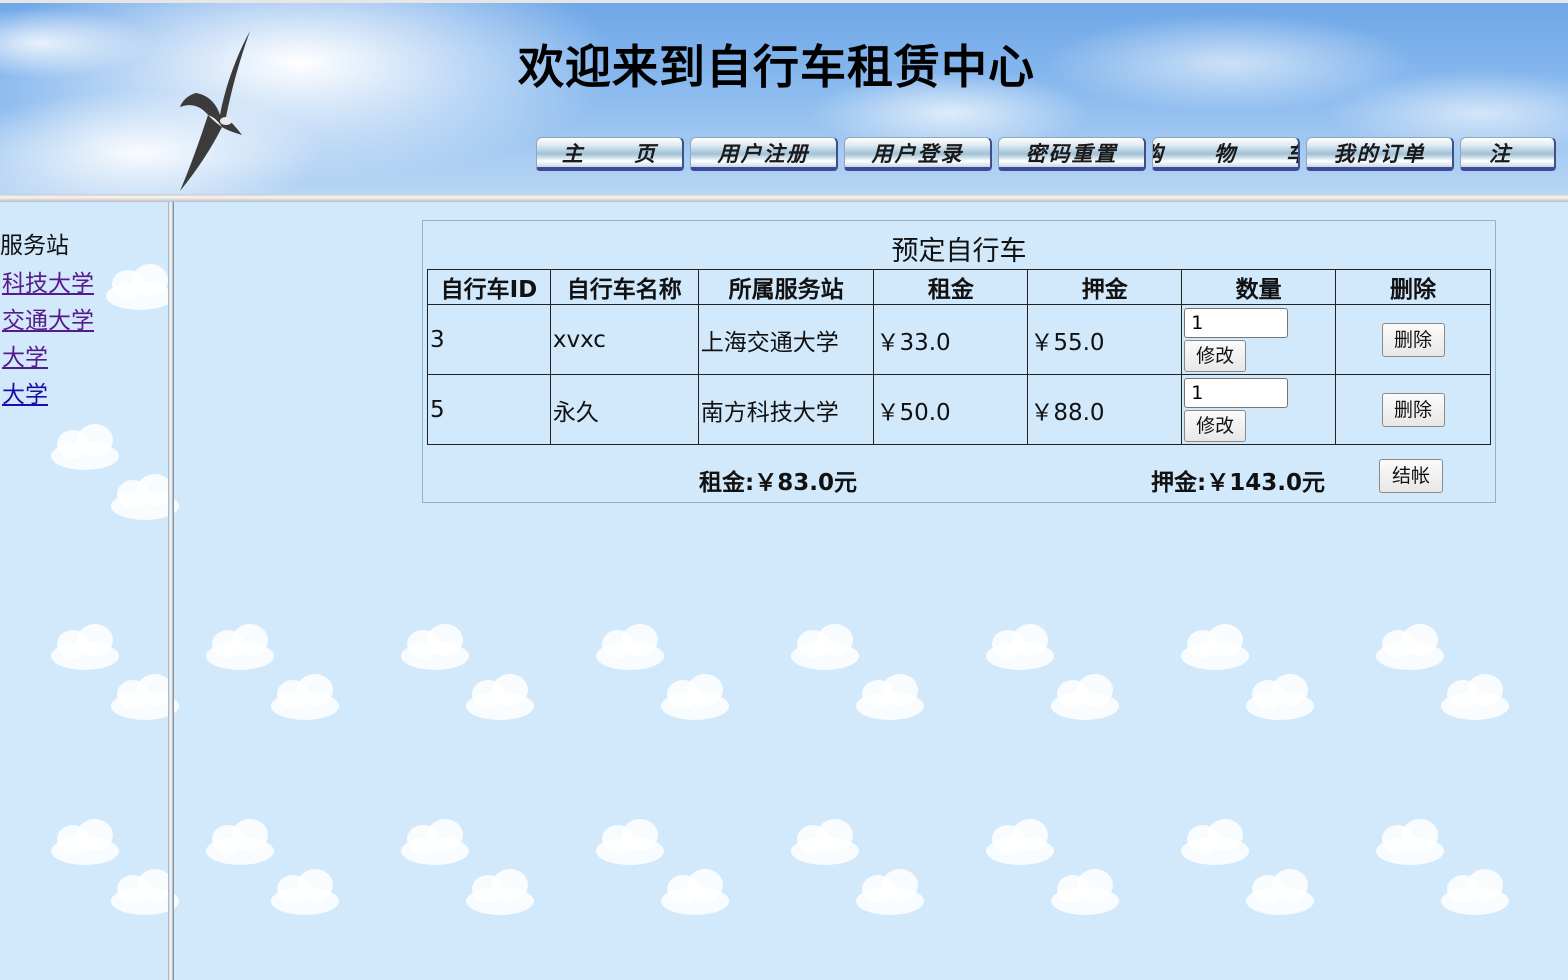 The width and height of the screenshot is (1568, 980). What do you see at coordinates (959, 251) in the screenshot?
I see `cart-caption: 预定自行车` at bounding box center [959, 251].